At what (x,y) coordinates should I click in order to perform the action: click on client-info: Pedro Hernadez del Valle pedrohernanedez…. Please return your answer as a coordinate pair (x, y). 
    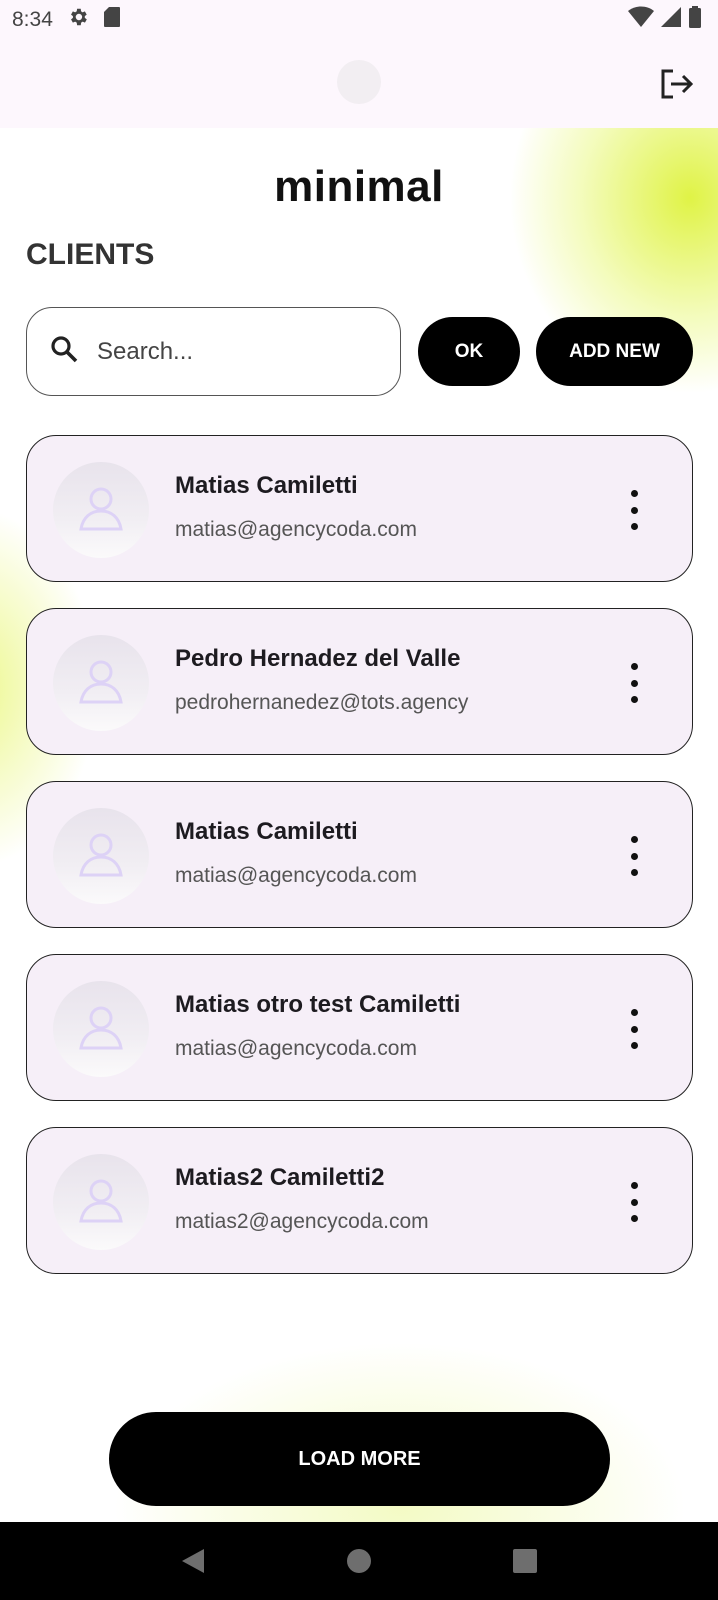
    Looking at the image, I should click on (321, 680).